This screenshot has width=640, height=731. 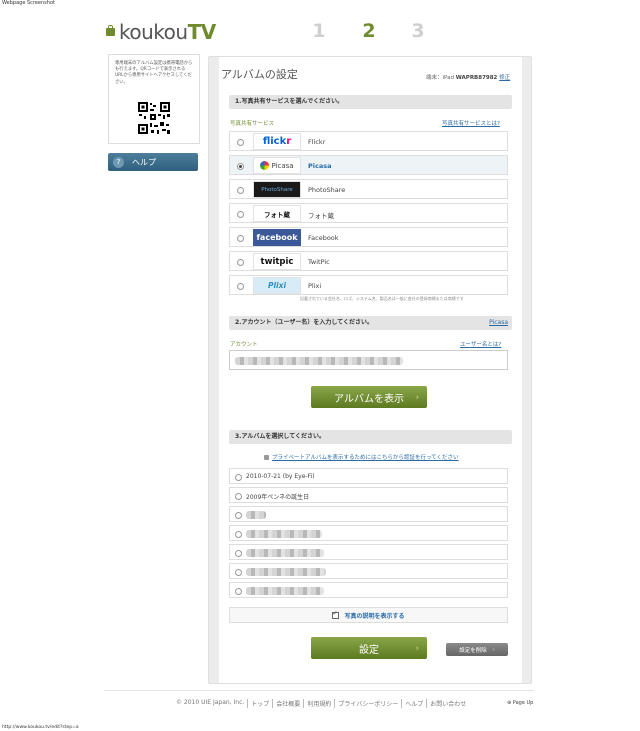 What do you see at coordinates (210, 702) in the screenshot?
I see `copyright: © 2010 UIE Japan, Inc.` at bounding box center [210, 702].